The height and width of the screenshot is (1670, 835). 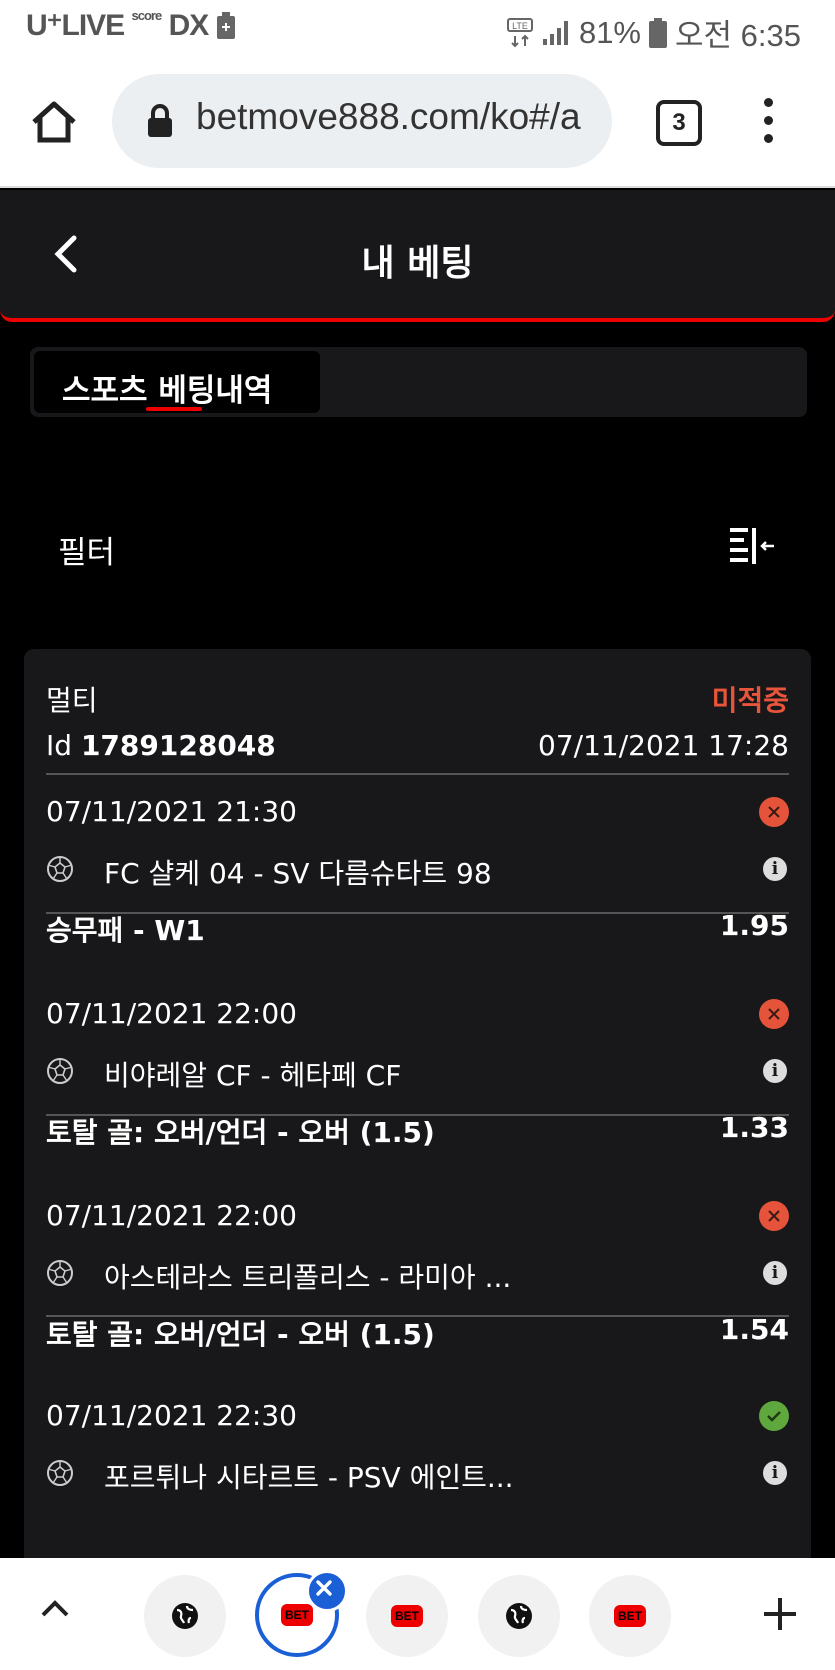 What do you see at coordinates (161, 745) in the screenshot?
I see `bet-id: Id 1789128048` at bounding box center [161, 745].